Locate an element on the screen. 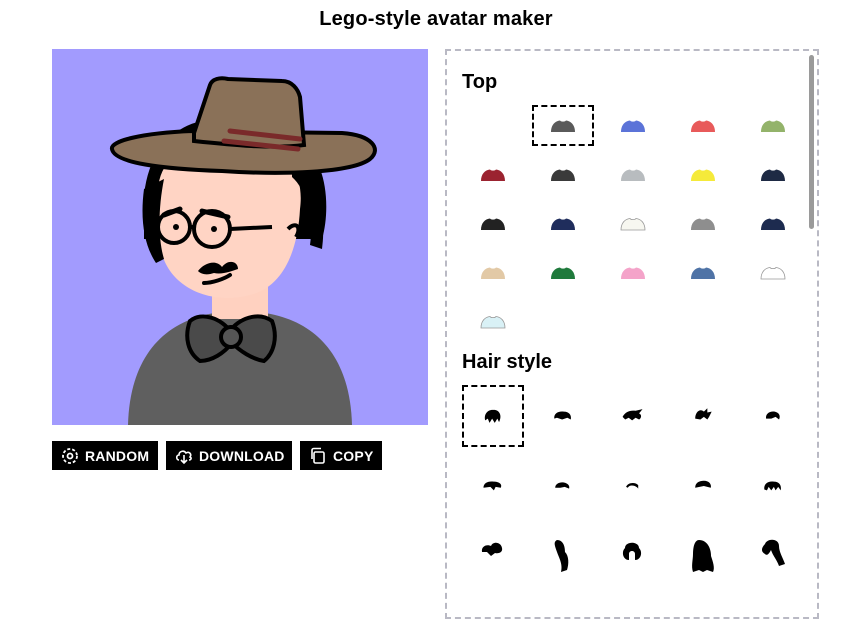 Image resolution: width=862 pixels, height=619 pixels. panel-scrollbar is located at coordinates (811, 142).